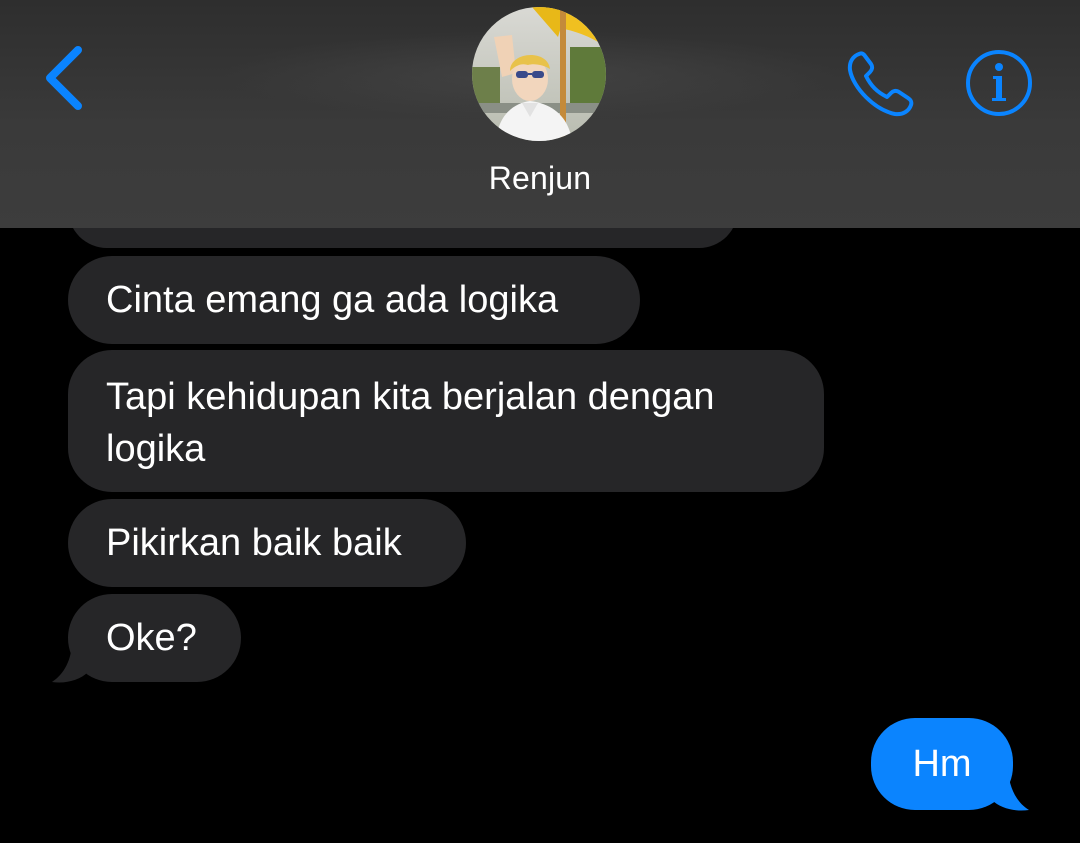  I want to click on info-button, so click(999, 83).